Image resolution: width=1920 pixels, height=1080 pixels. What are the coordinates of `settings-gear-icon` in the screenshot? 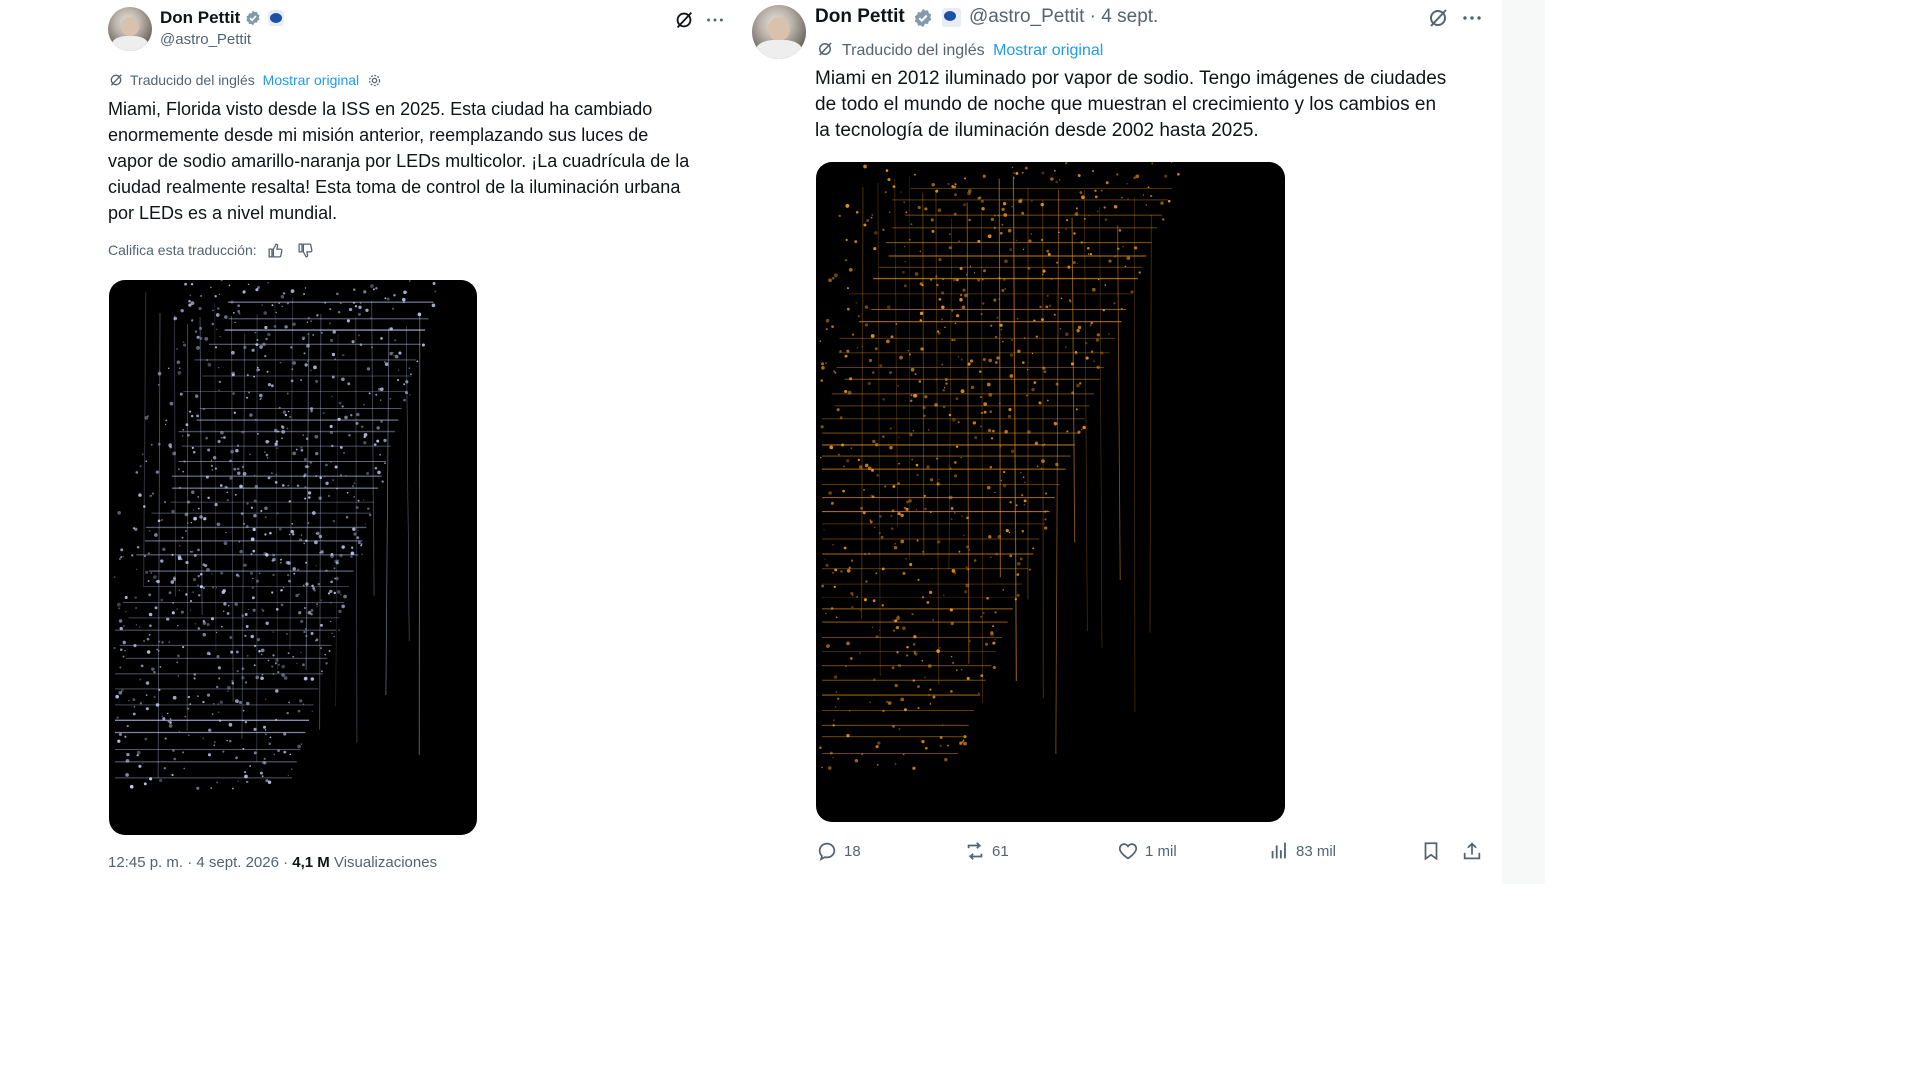 It's located at (374, 80).